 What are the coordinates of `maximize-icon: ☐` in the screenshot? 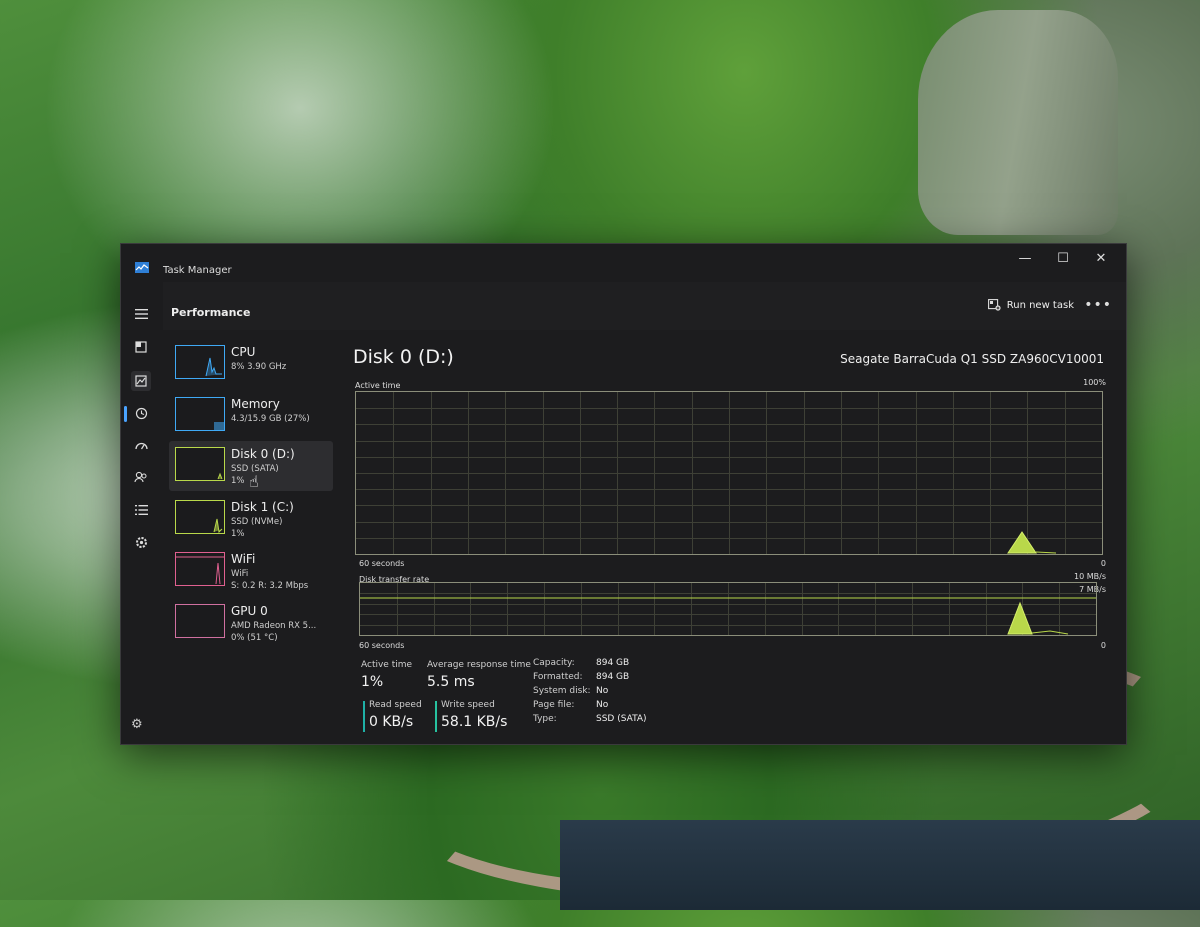 It's located at (1063, 258).